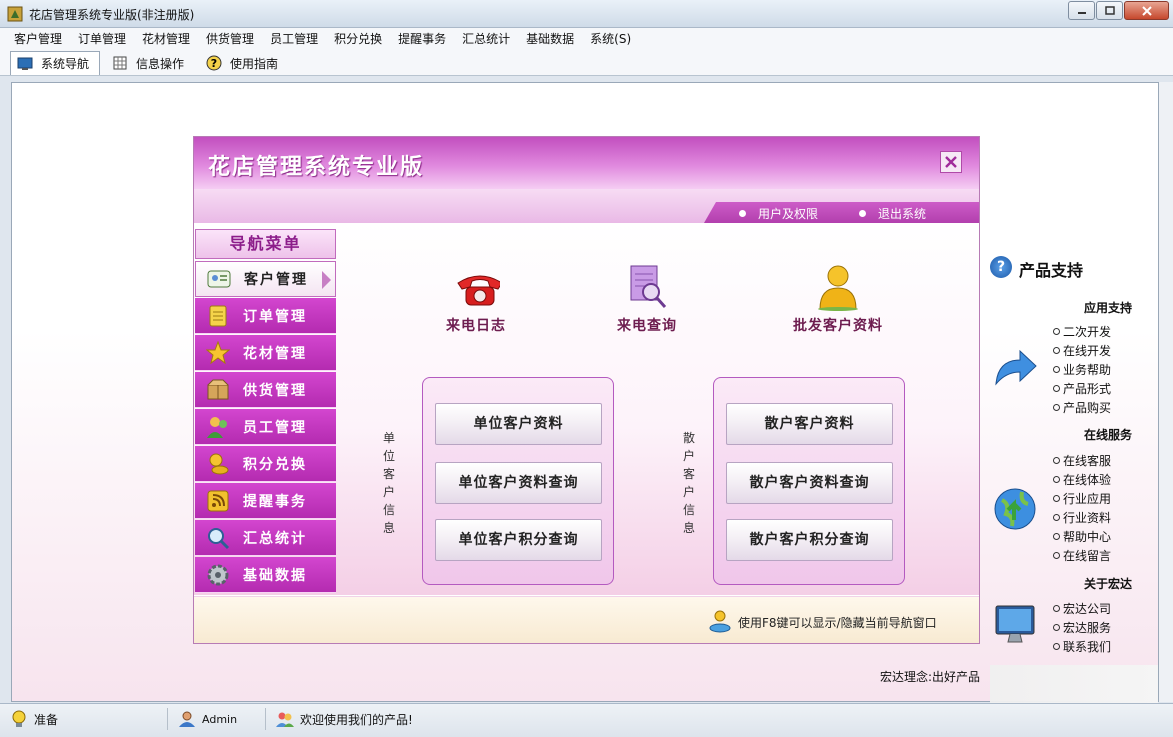 This screenshot has height=737, width=1173. Describe the element at coordinates (610, 39) in the screenshot. I see `menu-system: 系统(S)` at that location.